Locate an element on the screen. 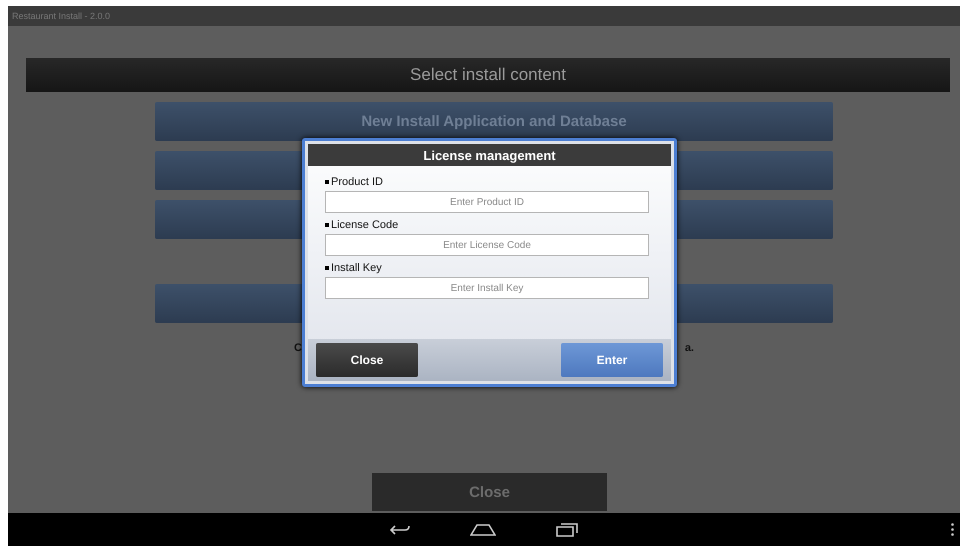  field-label: Install Key is located at coordinates (487, 268).